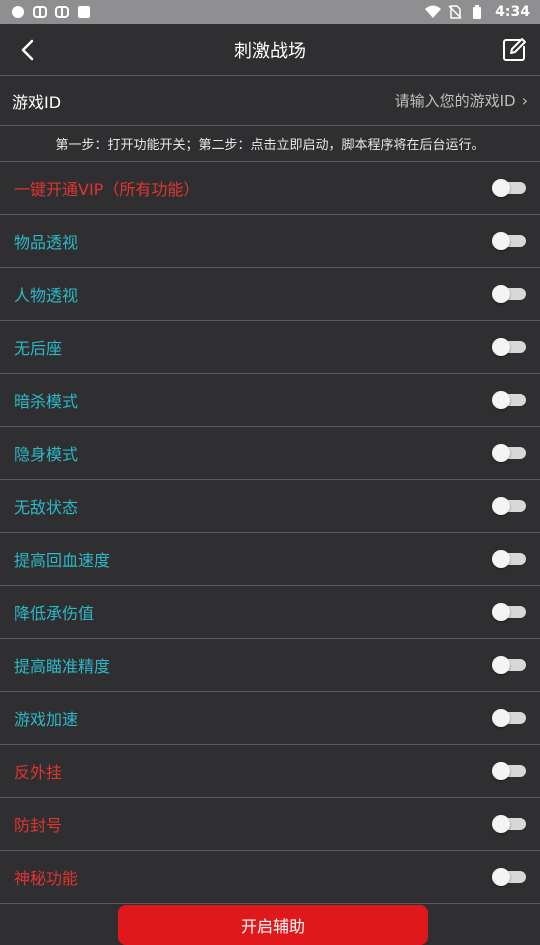 The image size is (540, 945). What do you see at coordinates (512, 12) in the screenshot?
I see `status-time: 4:34` at bounding box center [512, 12].